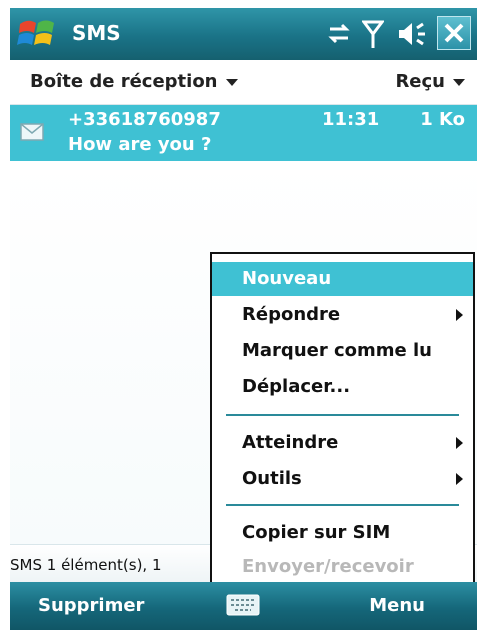 This screenshot has width=487, height=637. What do you see at coordinates (342, 279) in the screenshot?
I see `menu-item-nouveau: Nouveau` at bounding box center [342, 279].